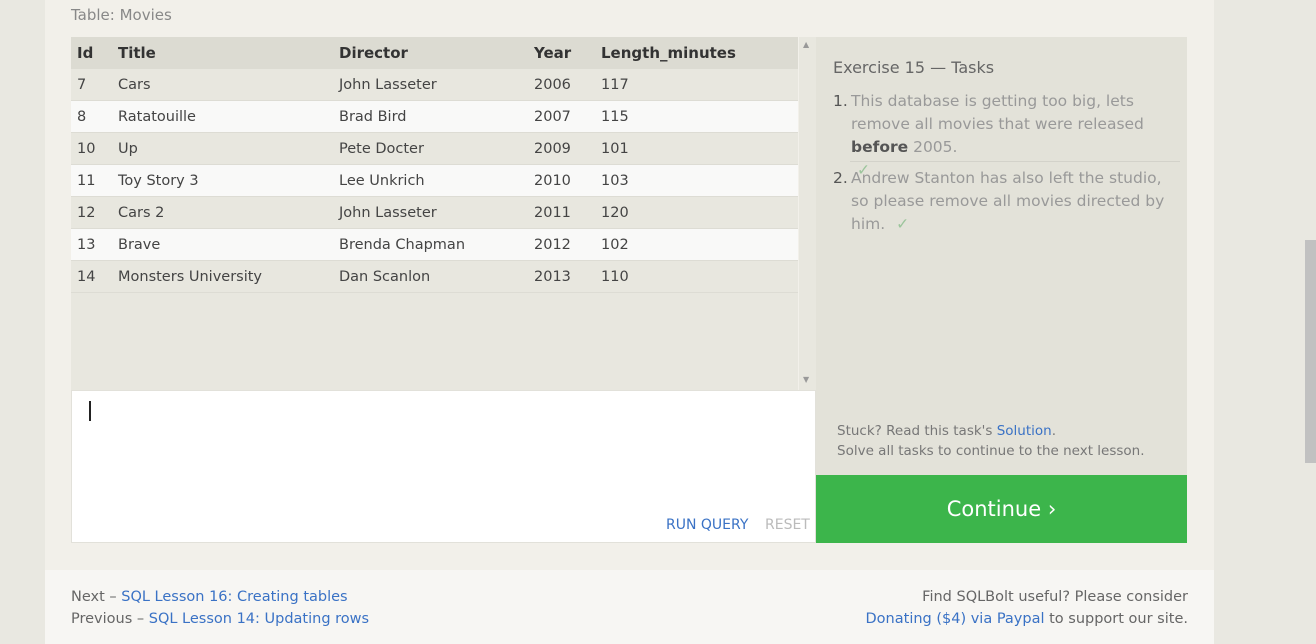 This screenshot has height=644, width=1316. I want to click on table-row: 12 Cars 2 John Lasseter 2011 120, so click(434, 212).